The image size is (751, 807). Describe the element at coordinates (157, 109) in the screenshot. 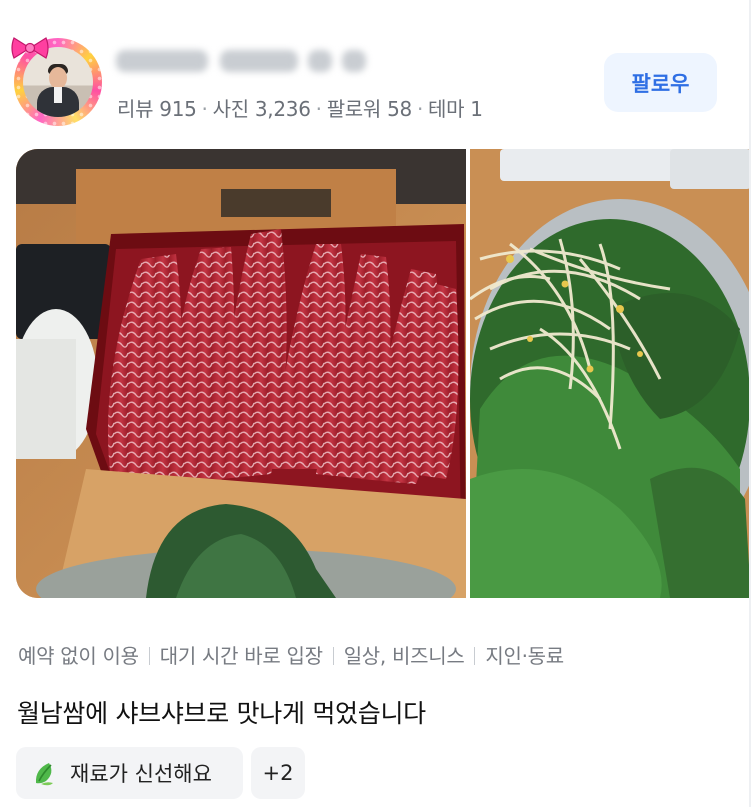

I see `stat-reviews: 리뷰 915` at that location.